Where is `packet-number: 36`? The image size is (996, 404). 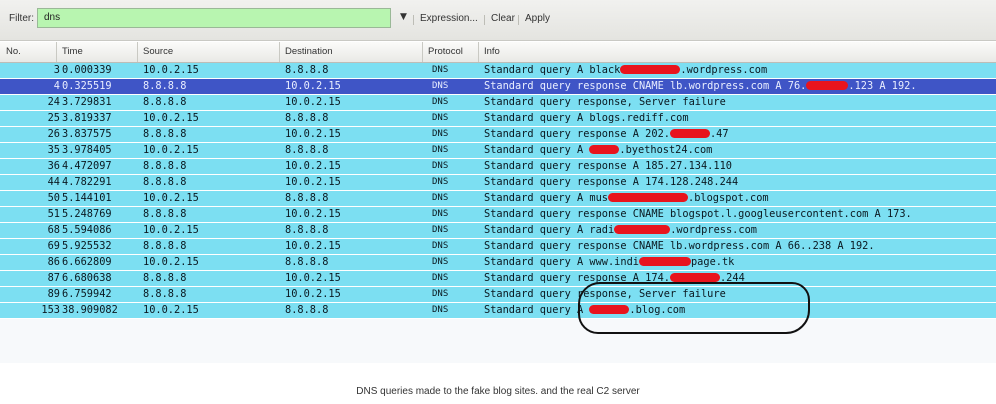 packet-number: 36 is located at coordinates (53, 166).